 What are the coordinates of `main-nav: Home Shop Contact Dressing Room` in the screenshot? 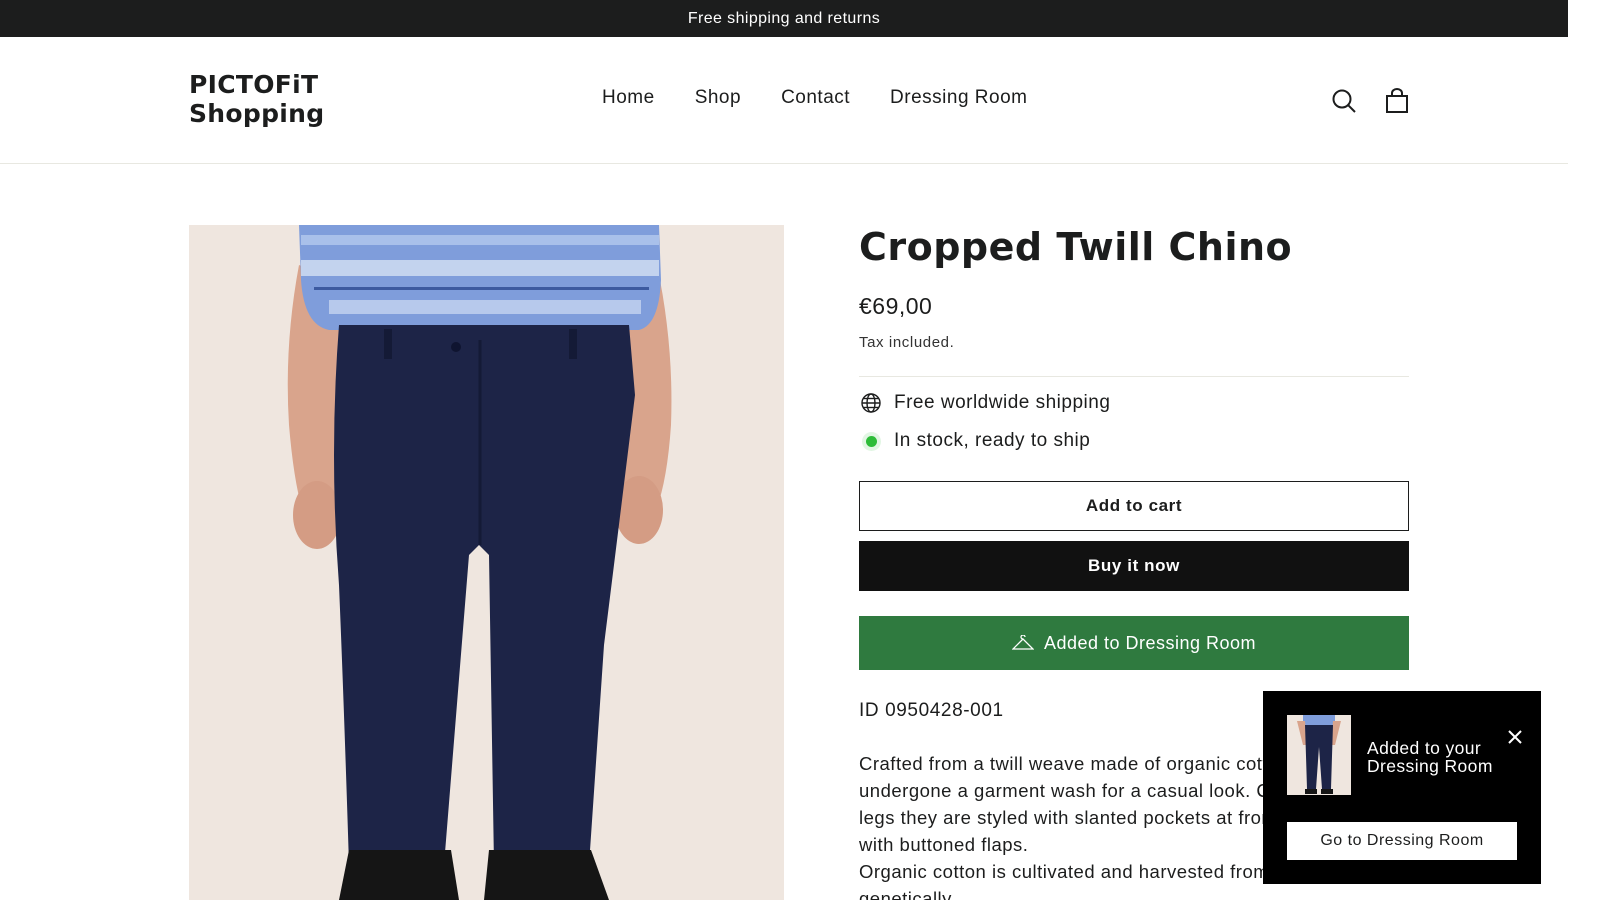 It's located at (814, 98).